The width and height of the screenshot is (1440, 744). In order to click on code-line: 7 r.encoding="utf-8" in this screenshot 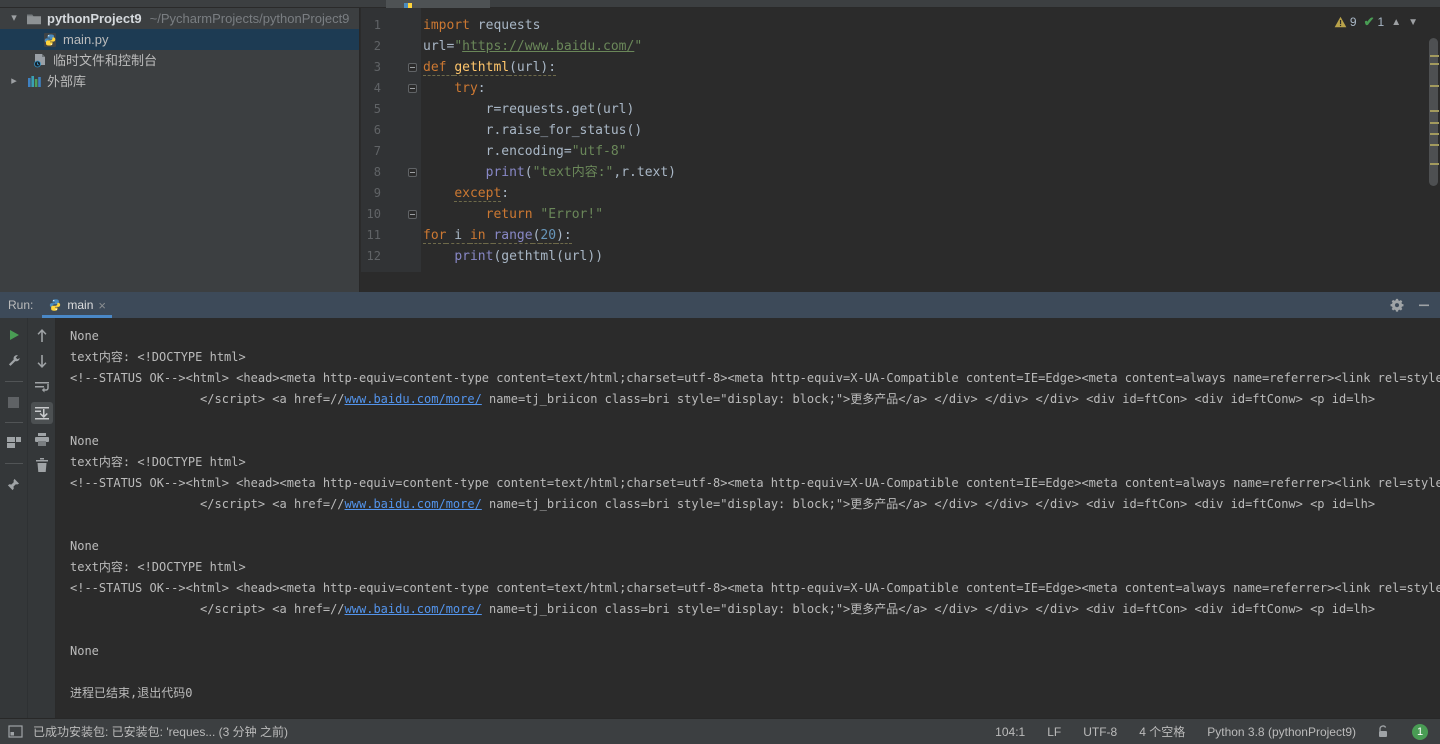, I will do `click(900, 151)`.